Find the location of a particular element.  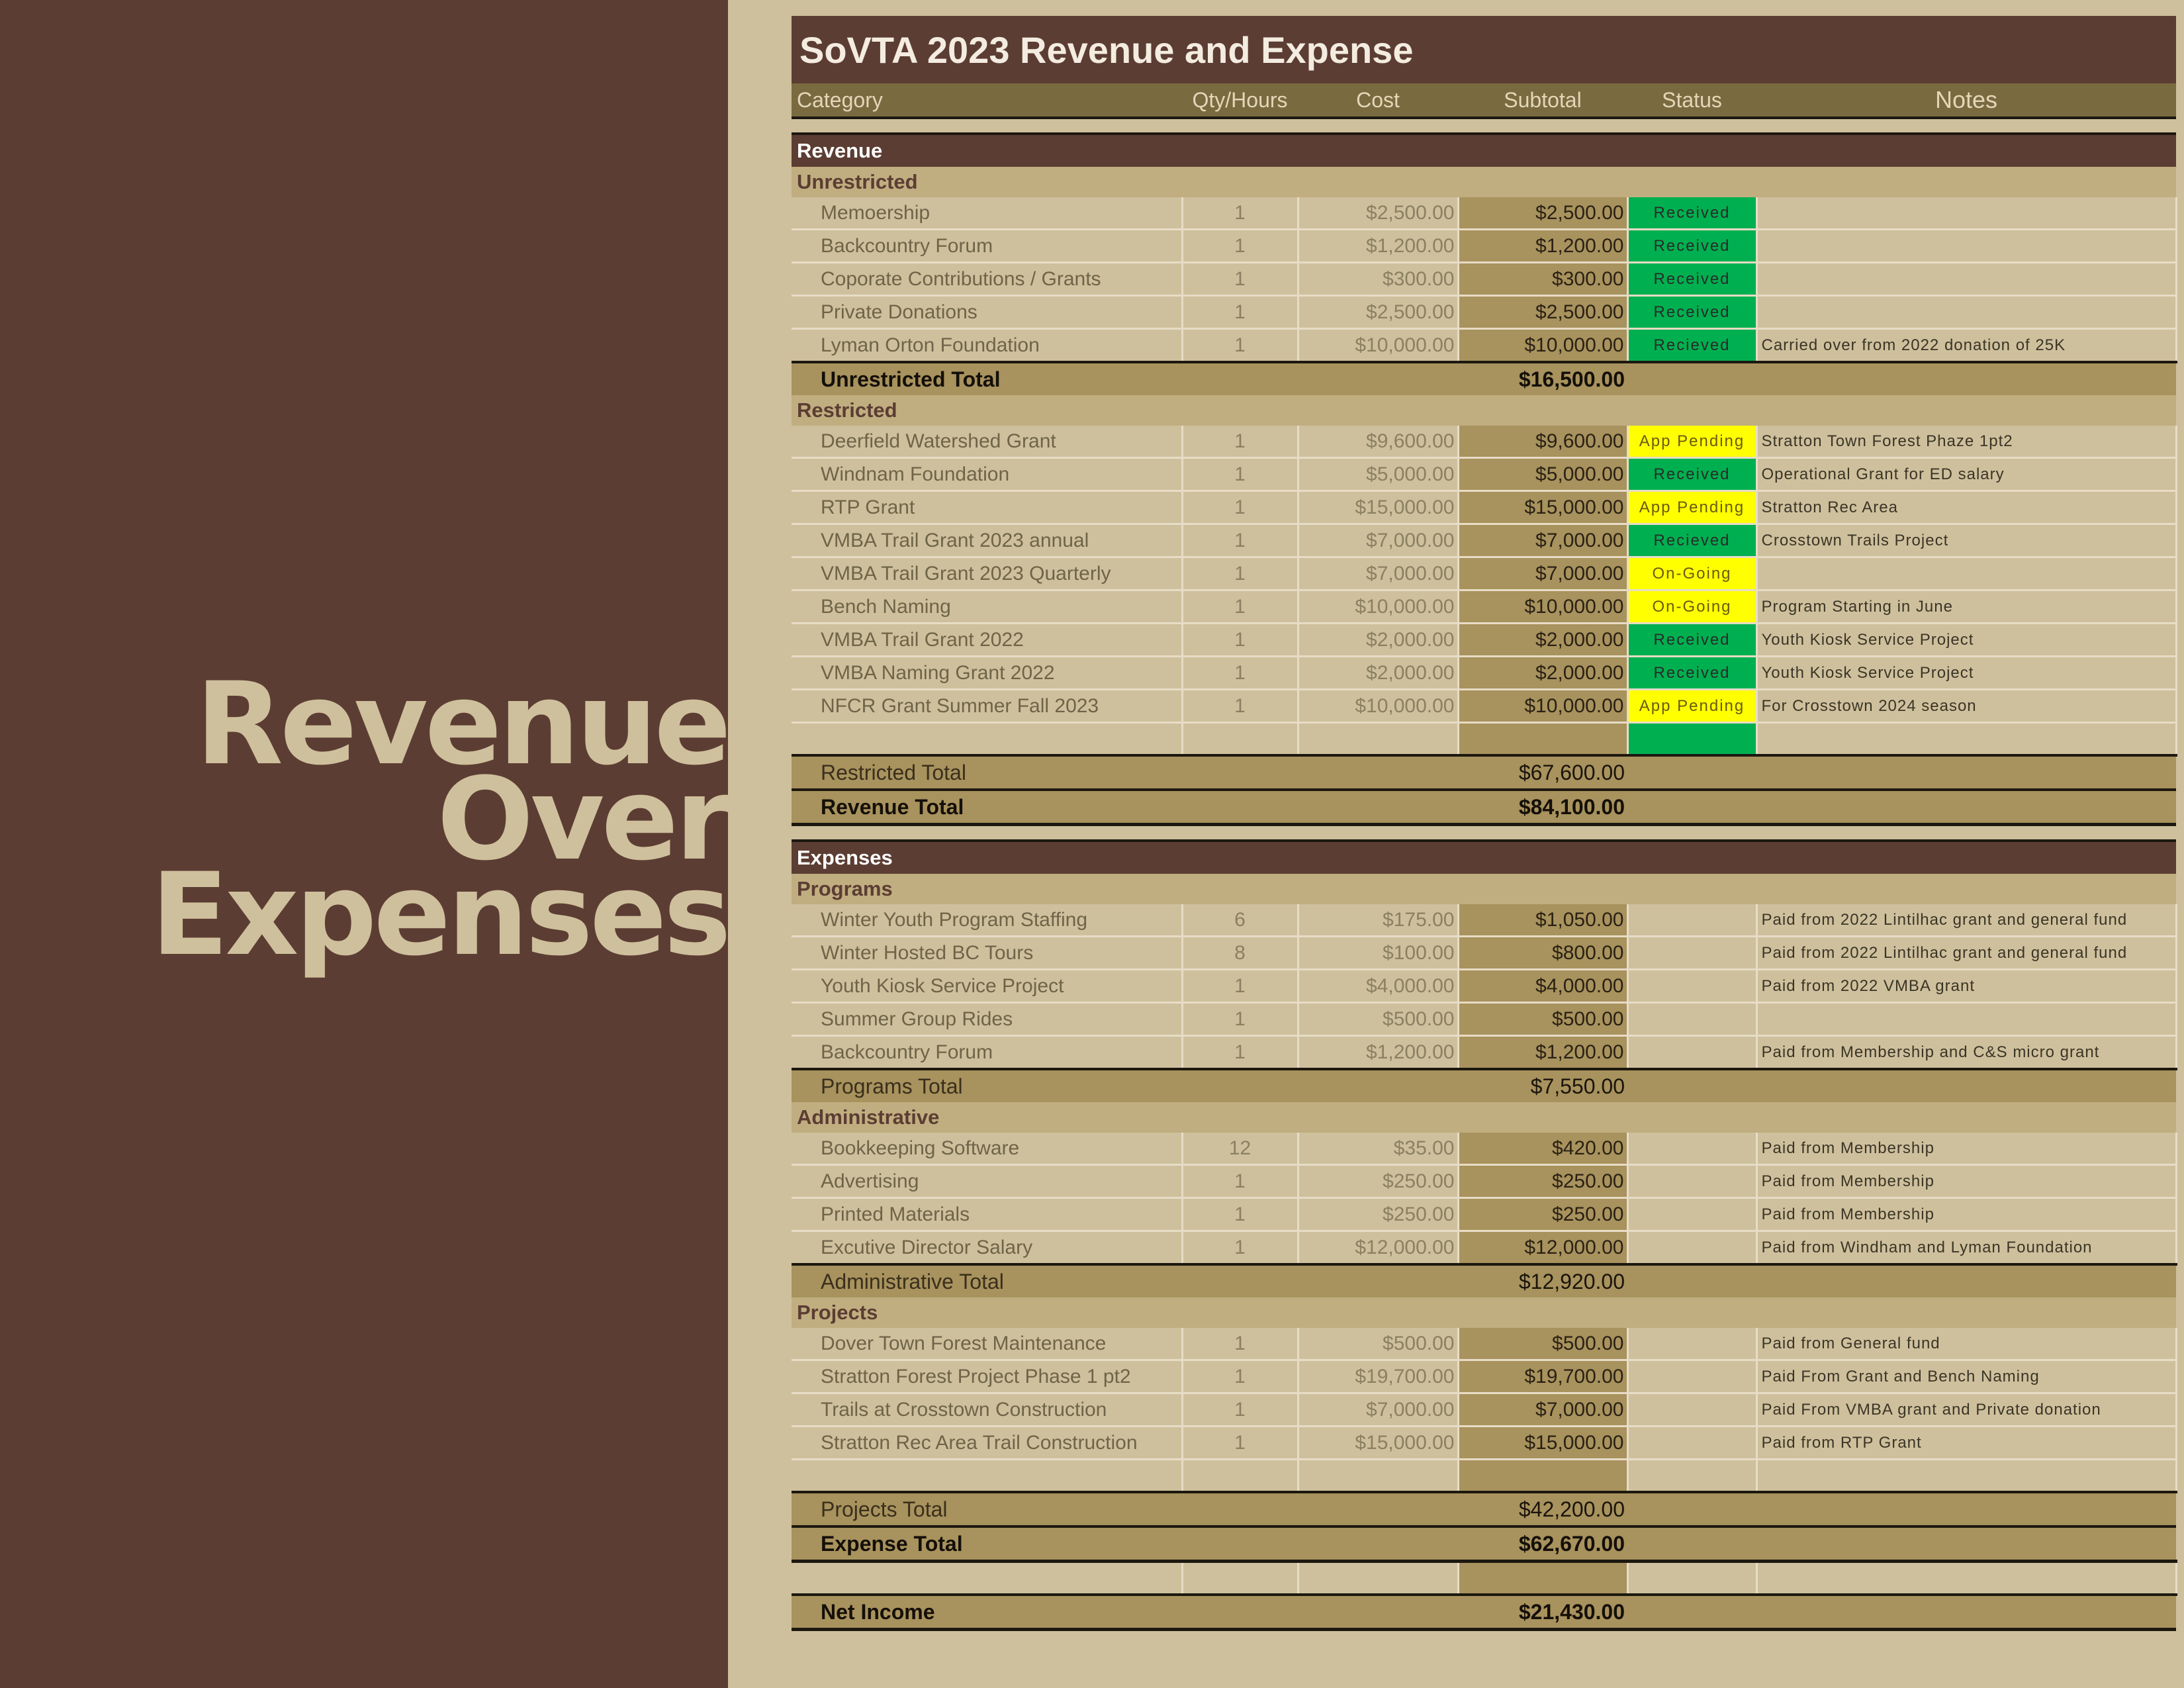

section-label: Expenses is located at coordinates (1484, 856).